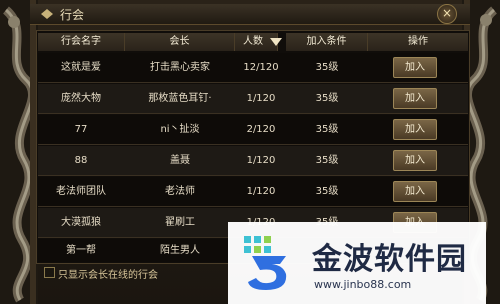 This screenshot has height=304, width=500. I want to click on sort-down-icon, so click(276, 42).